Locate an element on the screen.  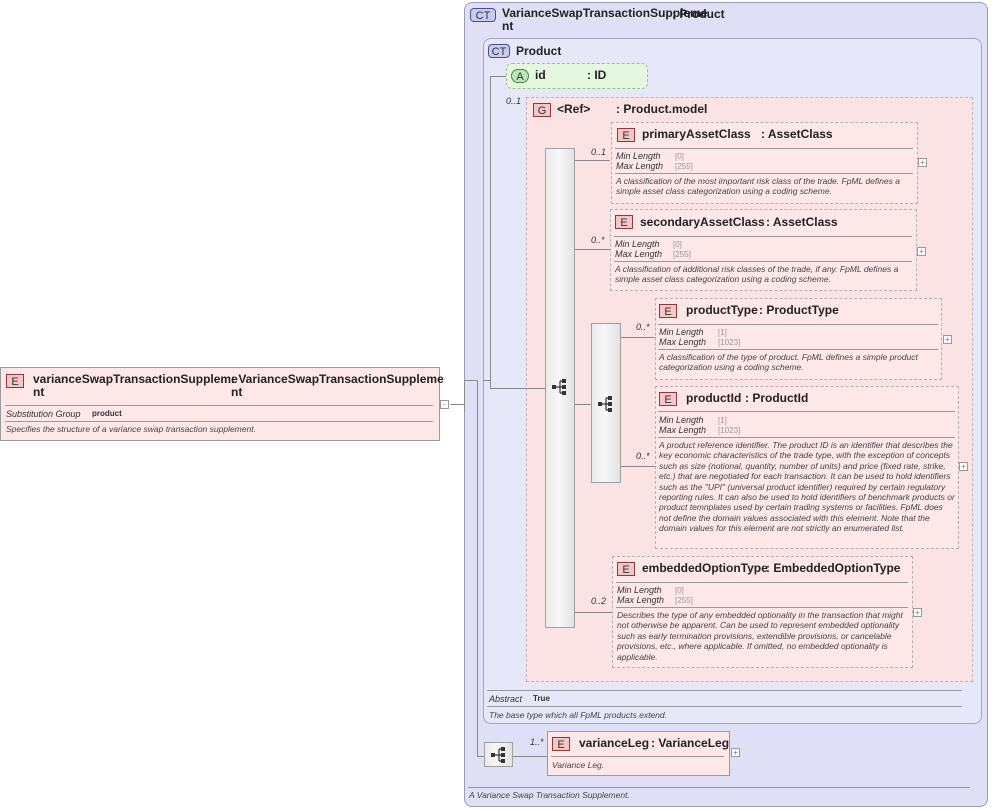
cardinality-secondary-asset-class: 0..* is located at coordinates (598, 240).